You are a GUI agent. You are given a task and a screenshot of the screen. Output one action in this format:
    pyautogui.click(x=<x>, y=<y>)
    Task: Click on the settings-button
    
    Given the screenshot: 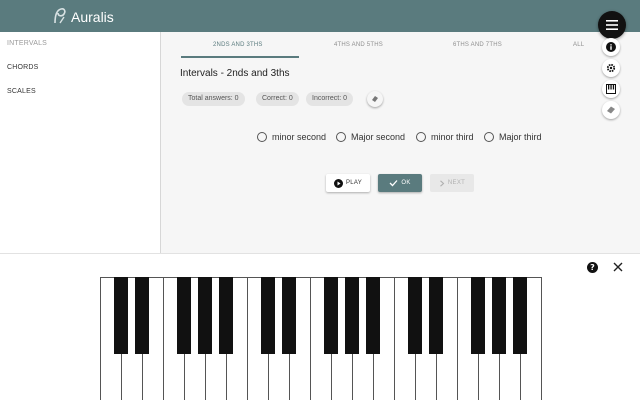 What is the action you would take?
    pyautogui.click(x=611, y=68)
    